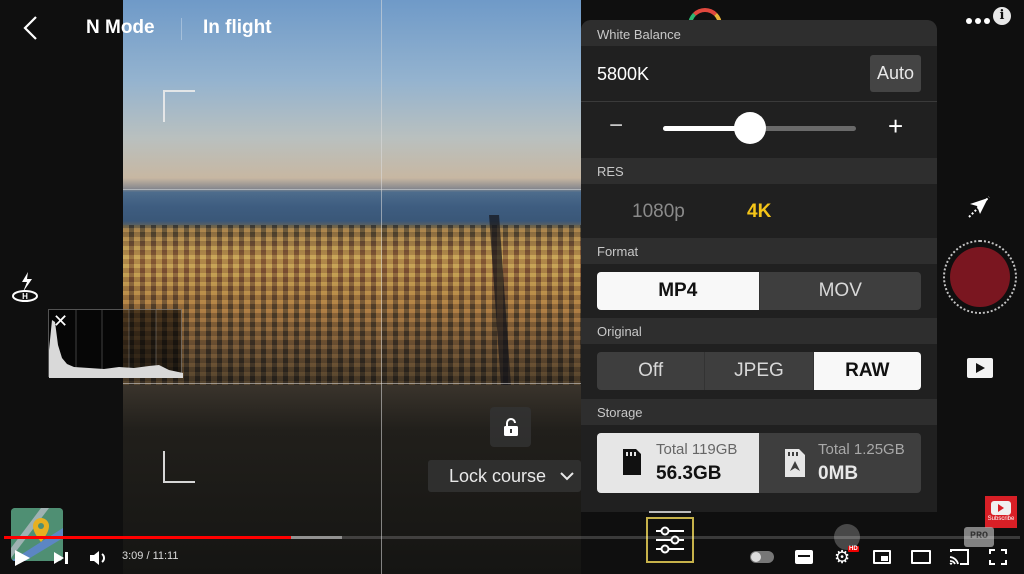  What do you see at coordinates (498, 475) in the screenshot?
I see `lock-course-label: Lock course` at bounding box center [498, 475].